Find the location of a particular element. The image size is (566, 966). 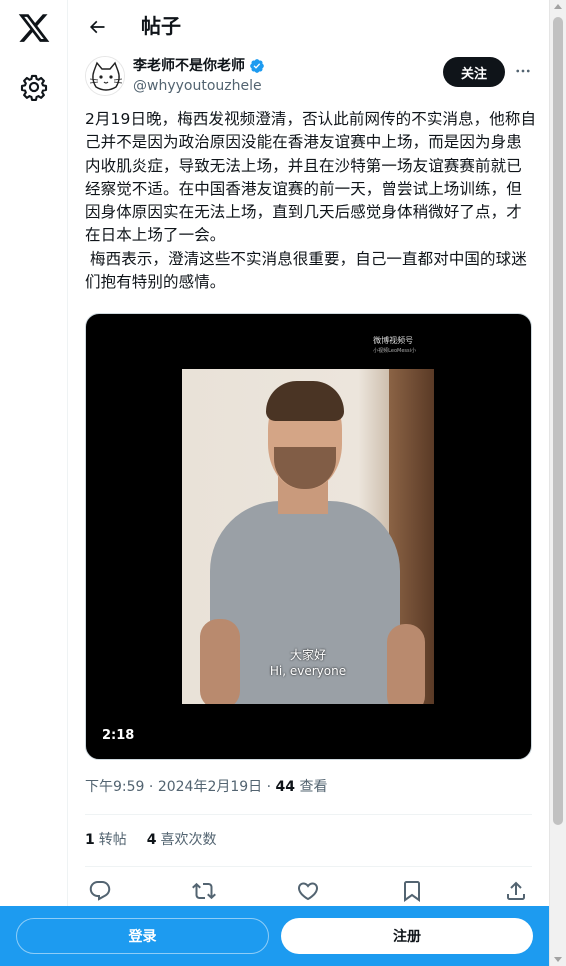

video-duration: 2:18 is located at coordinates (118, 735).